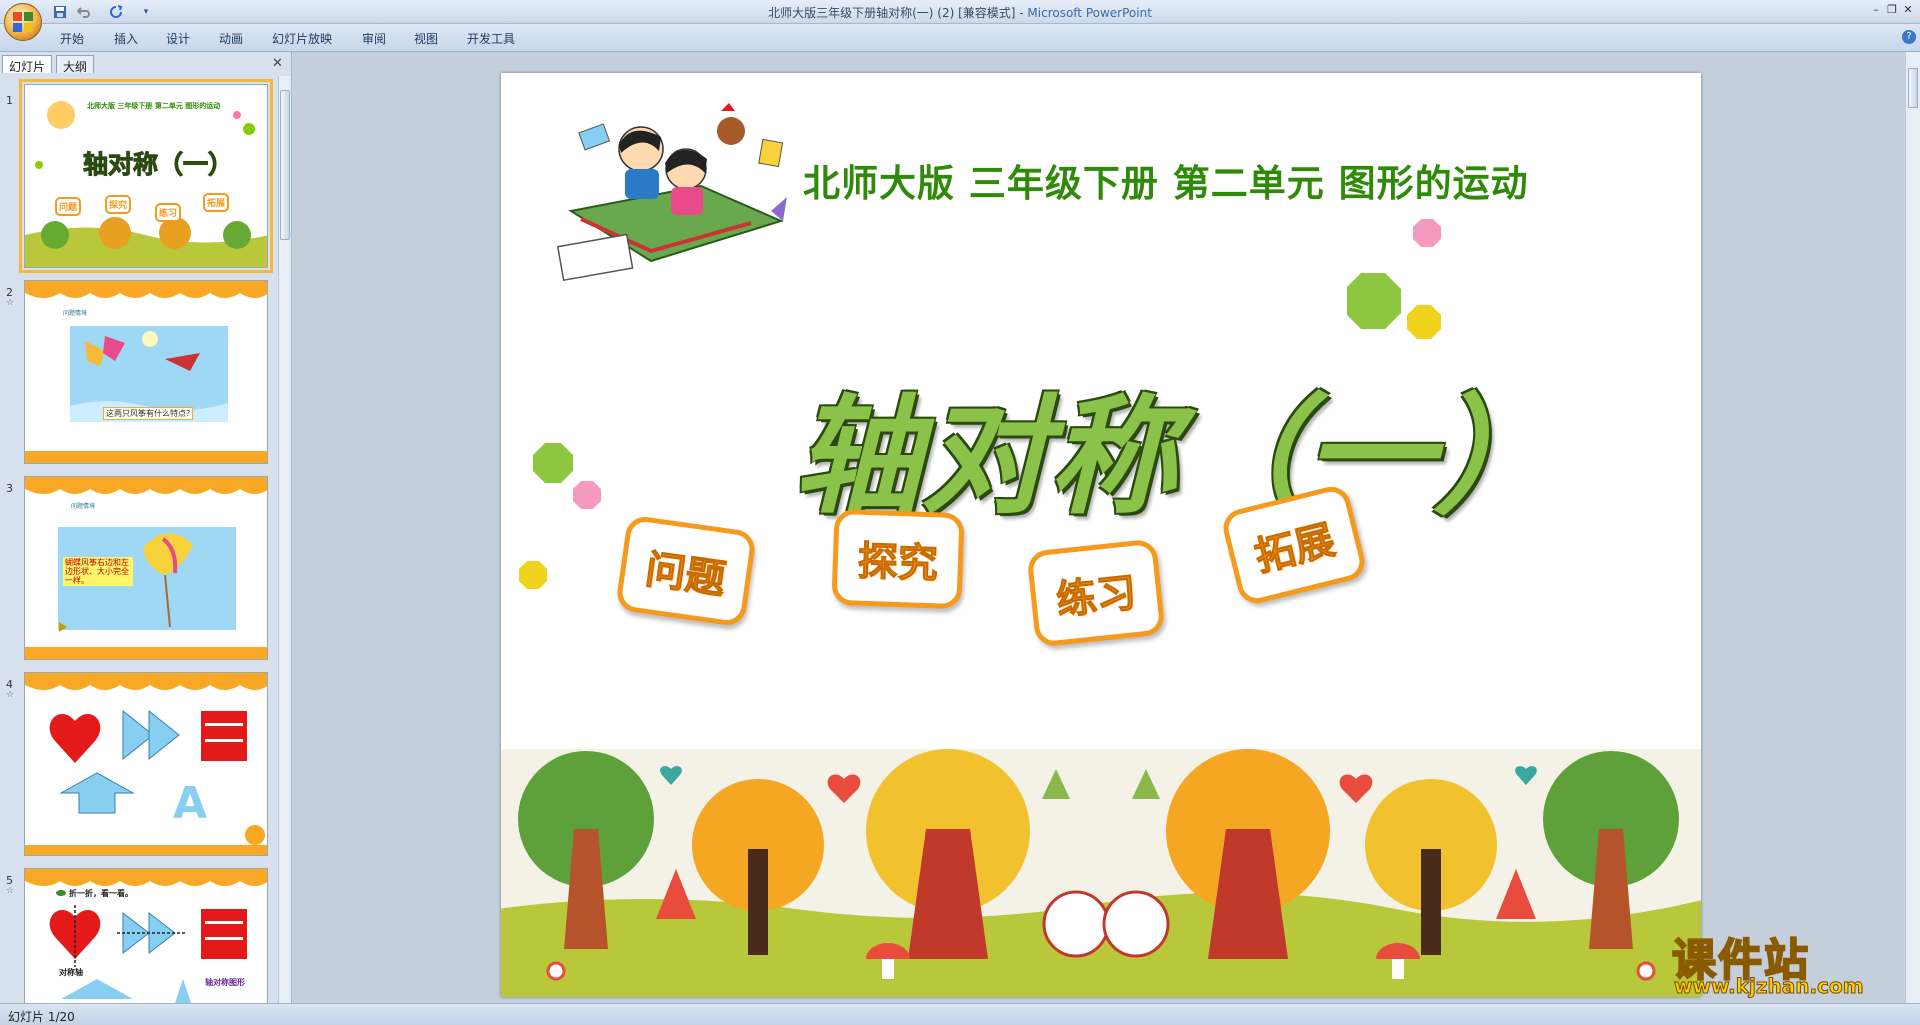 The width and height of the screenshot is (1920, 1025). I want to click on thumbnail-1-title: 轴对称（一）, so click(158, 165).